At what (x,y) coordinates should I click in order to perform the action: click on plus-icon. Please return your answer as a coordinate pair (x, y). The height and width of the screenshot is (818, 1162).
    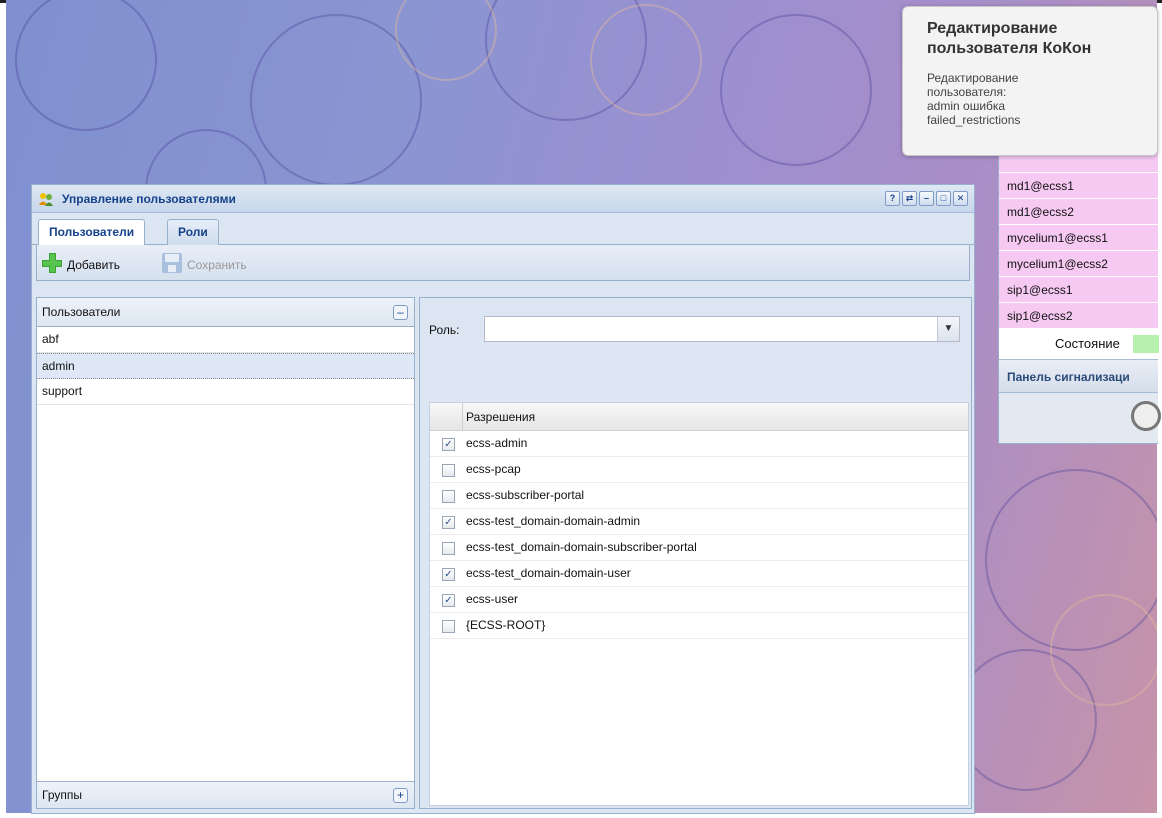
    Looking at the image, I should click on (52, 263).